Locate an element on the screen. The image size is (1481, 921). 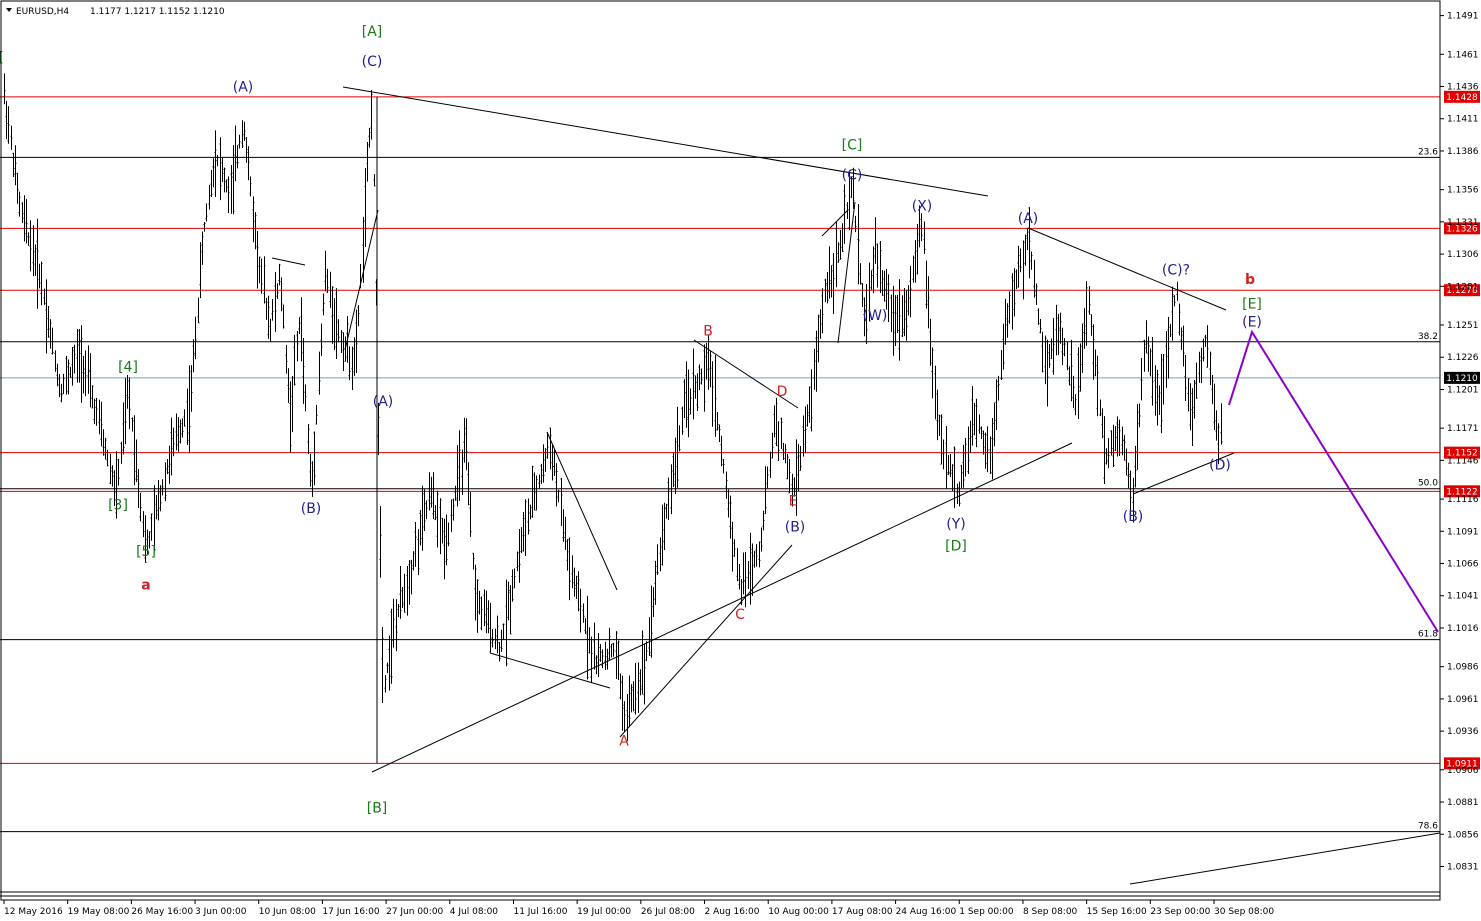
wave-label: [C] is located at coordinates (852, 146).